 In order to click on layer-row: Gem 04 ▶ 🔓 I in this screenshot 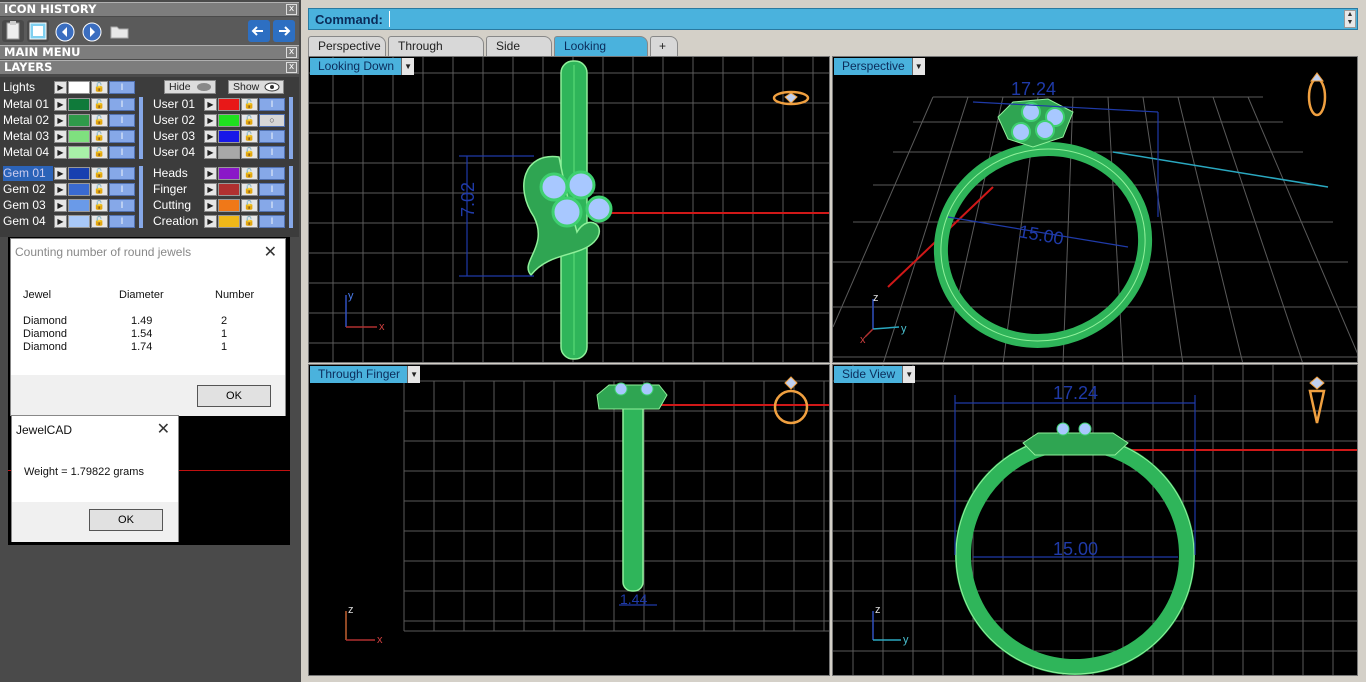, I will do `click(70, 221)`.